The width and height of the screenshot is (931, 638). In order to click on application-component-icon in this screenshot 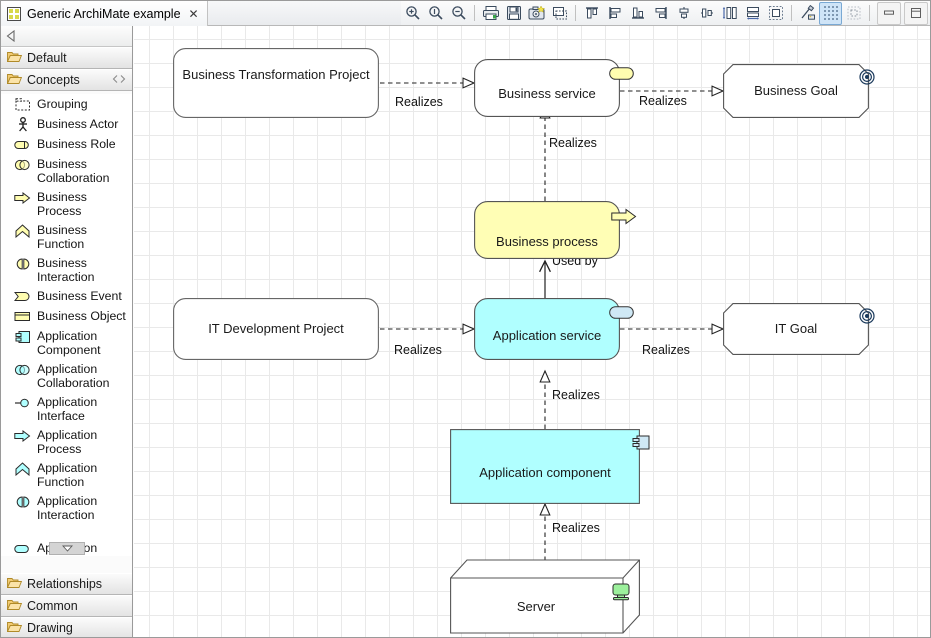, I will do `click(22, 336)`.